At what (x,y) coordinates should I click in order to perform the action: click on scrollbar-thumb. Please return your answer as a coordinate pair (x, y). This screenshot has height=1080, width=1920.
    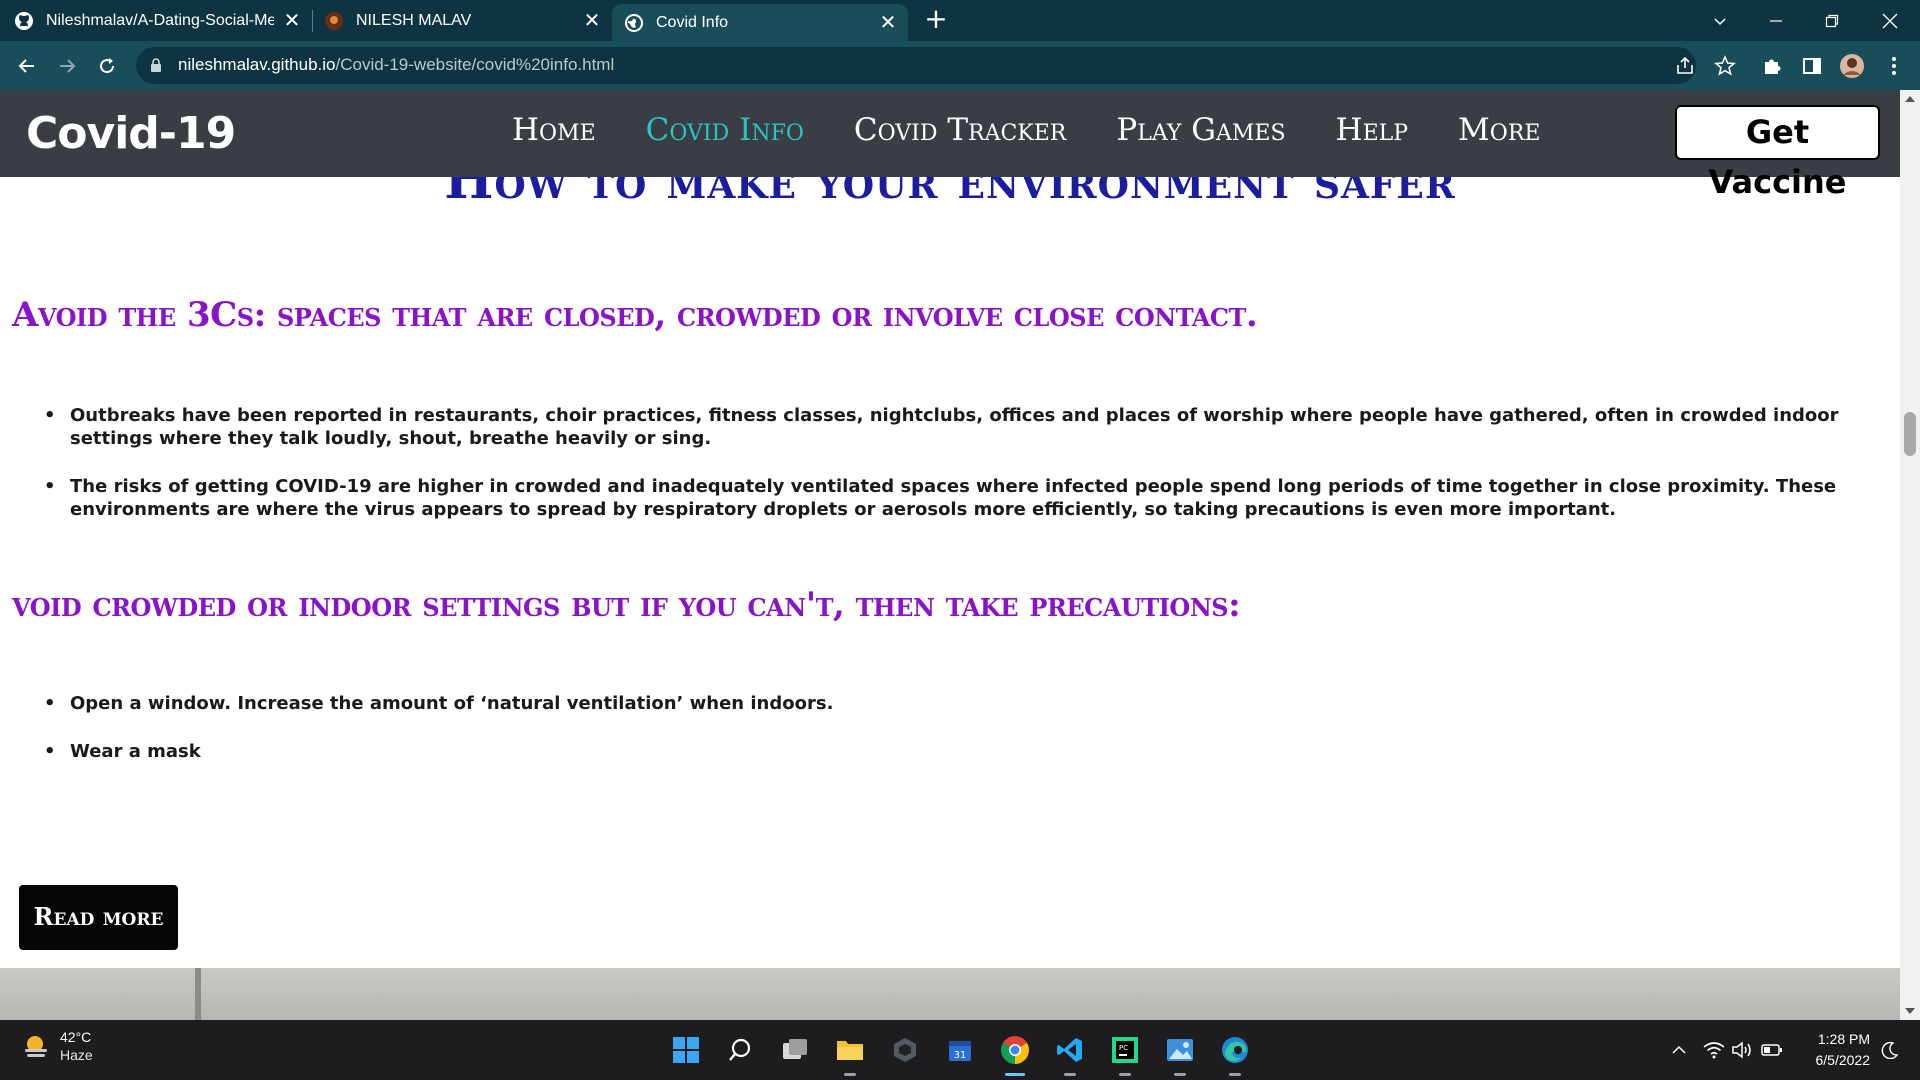
    Looking at the image, I should click on (1910, 434).